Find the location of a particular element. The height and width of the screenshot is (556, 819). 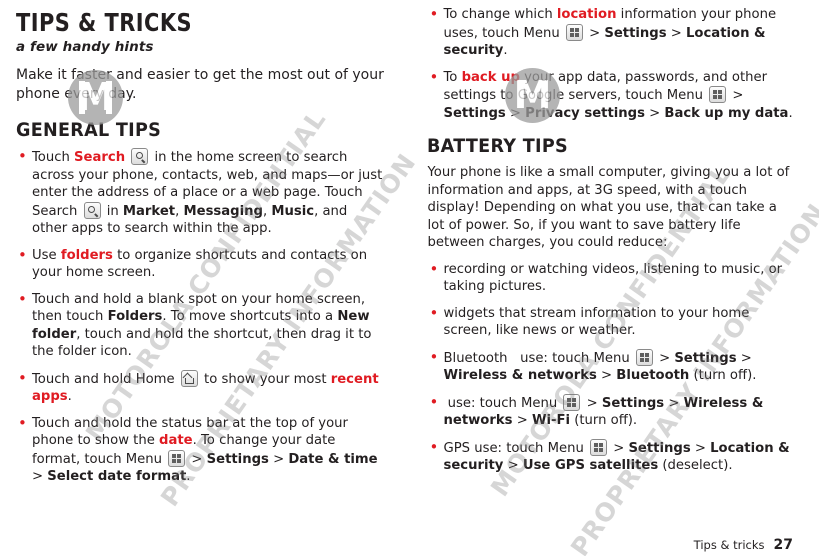

text-run: Touch is located at coordinates (53, 157).